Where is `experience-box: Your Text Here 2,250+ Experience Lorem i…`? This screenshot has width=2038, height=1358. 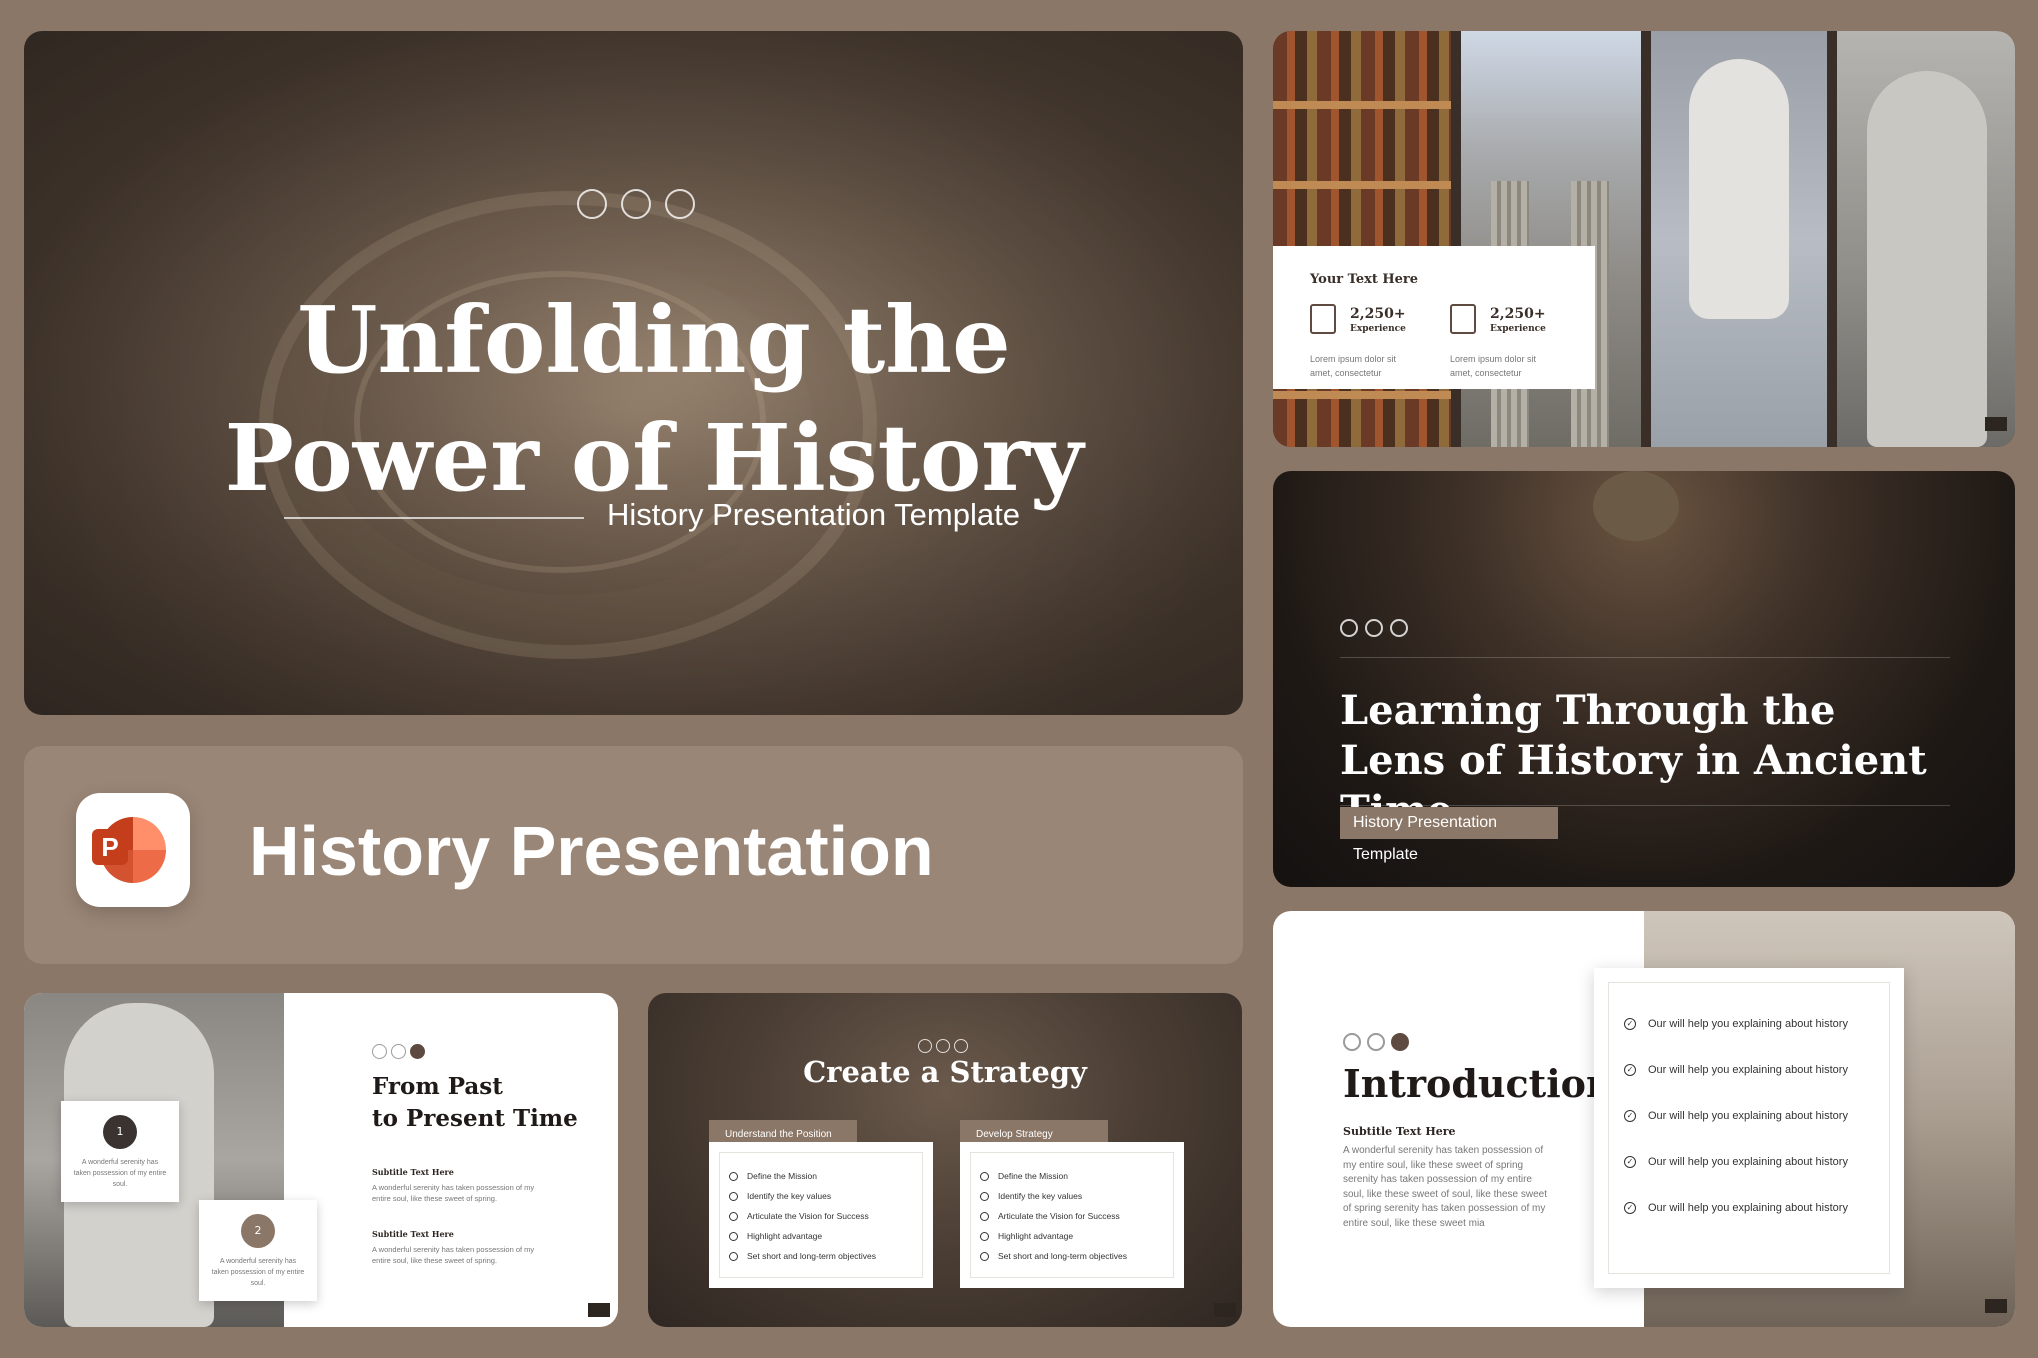 experience-box: Your Text Here 2,250+ Experience Lorem i… is located at coordinates (1434, 317).